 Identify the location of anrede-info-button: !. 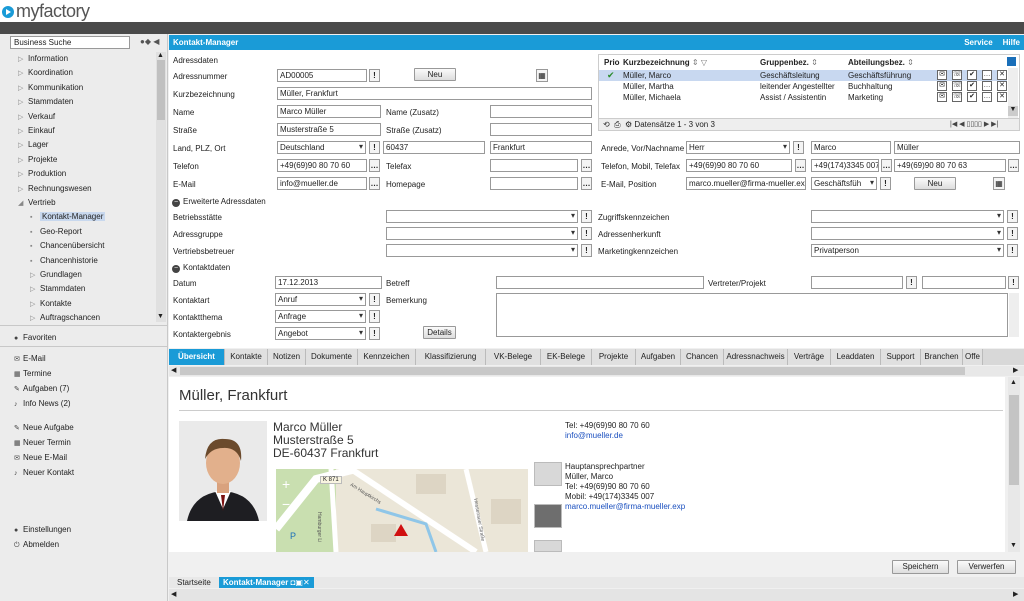
(798, 147).